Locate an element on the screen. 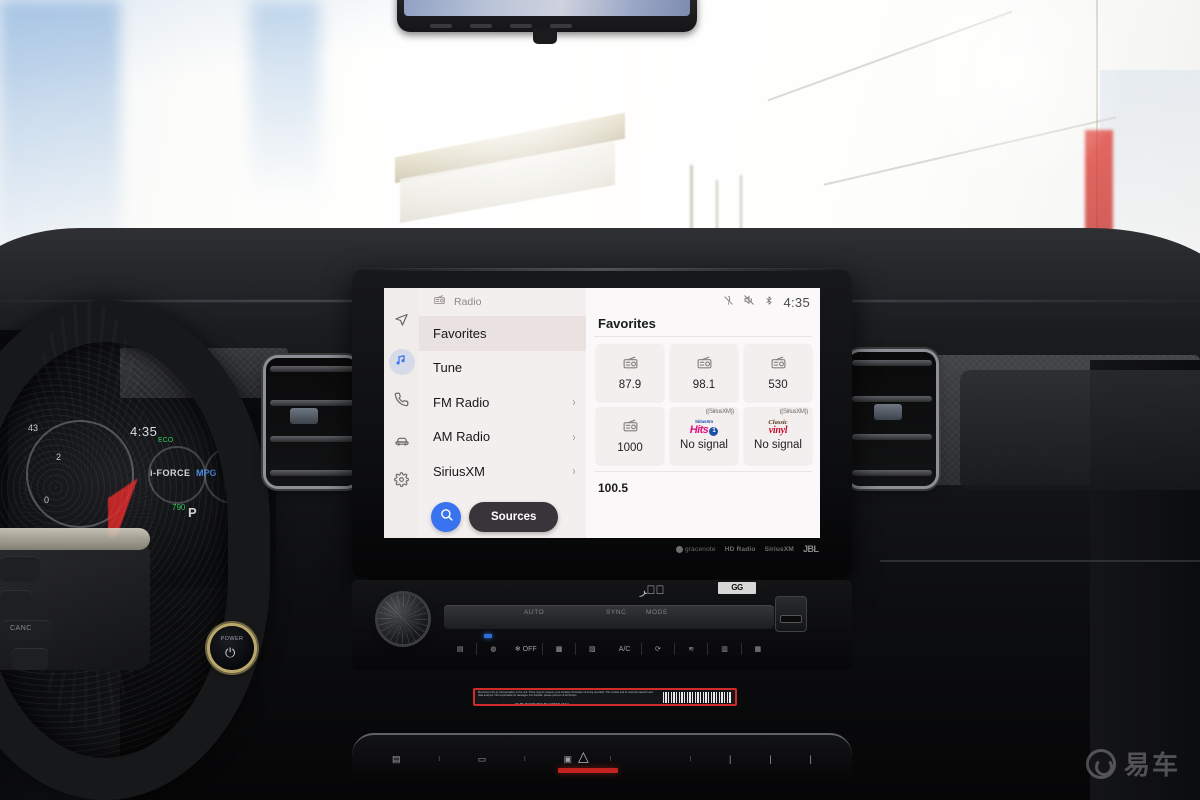 This screenshot has width=1200, height=800. menu-item-label: Favorites is located at coordinates (460, 333).